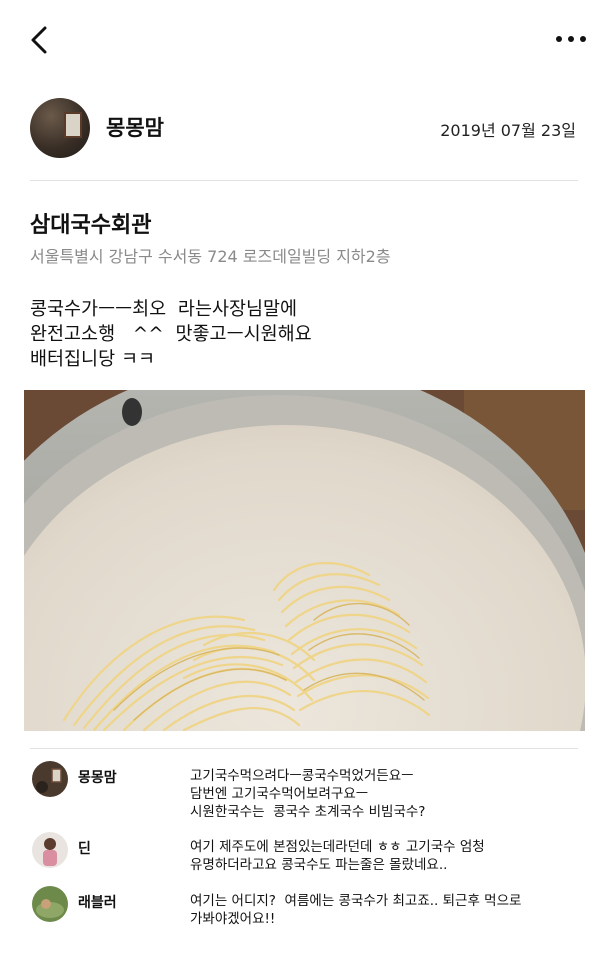  What do you see at coordinates (308, 812) in the screenshot?
I see `comment-line: 시원한국수는 콩국수 초계국수 비빔국수?` at bounding box center [308, 812].